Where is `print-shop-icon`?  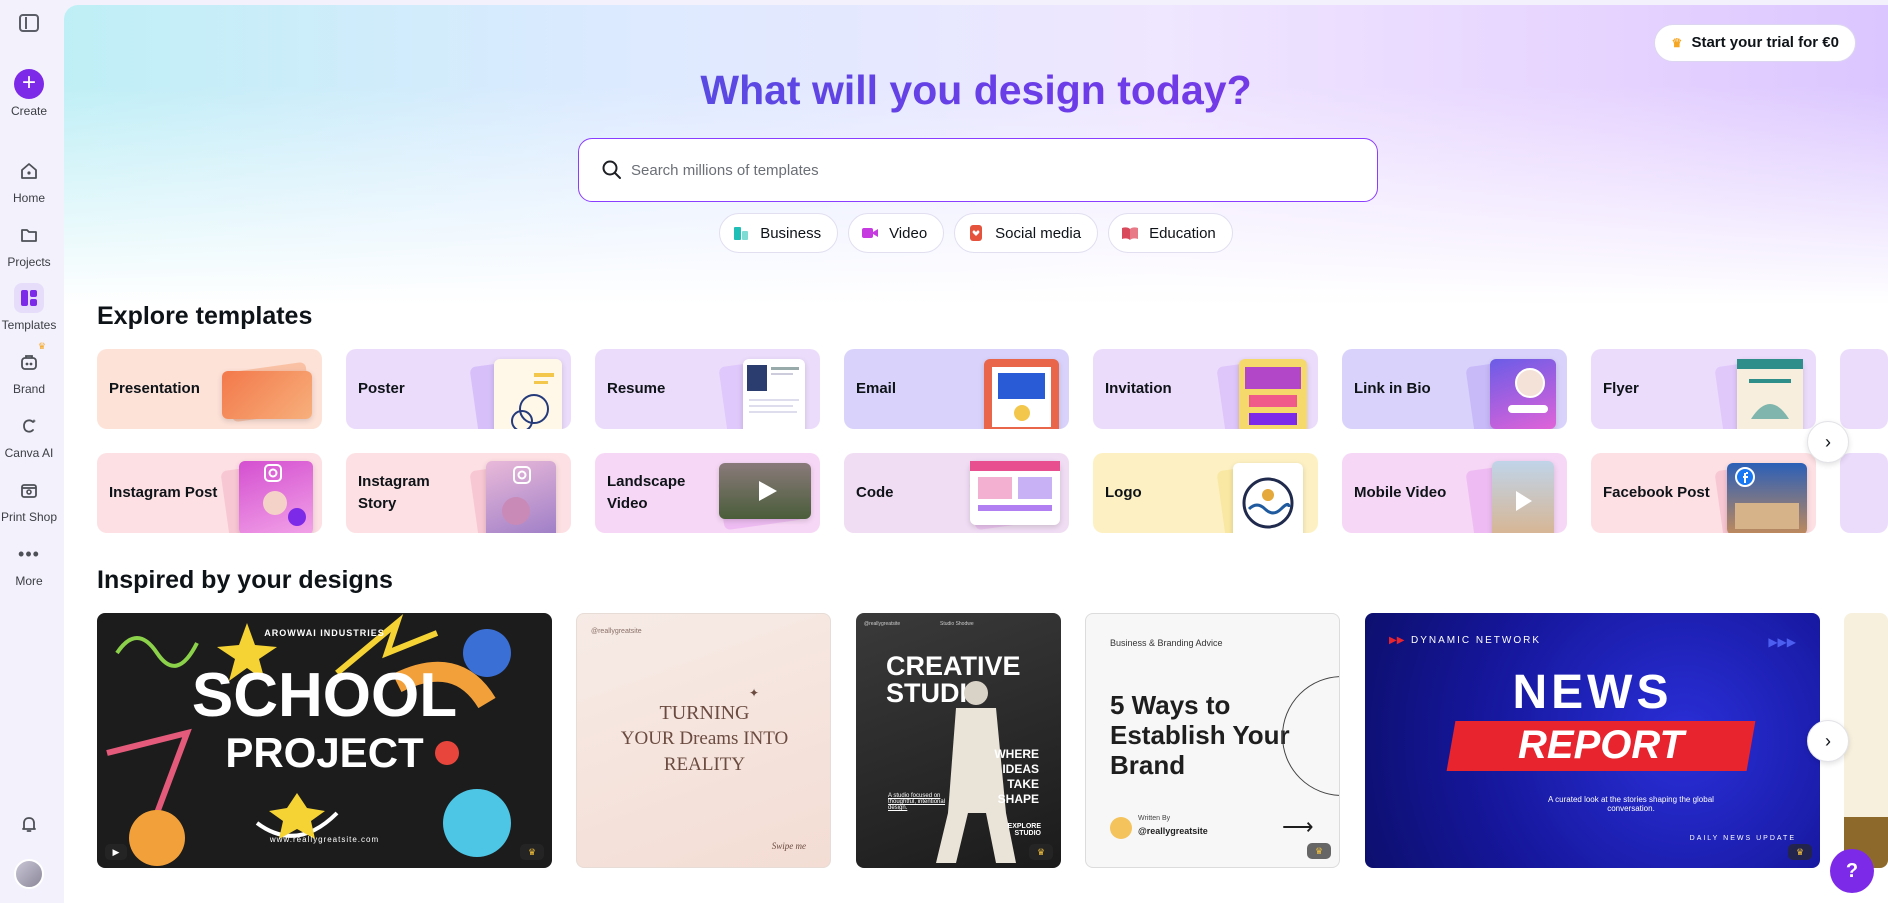
print-shop-icon is located at coordinates (29, 490).